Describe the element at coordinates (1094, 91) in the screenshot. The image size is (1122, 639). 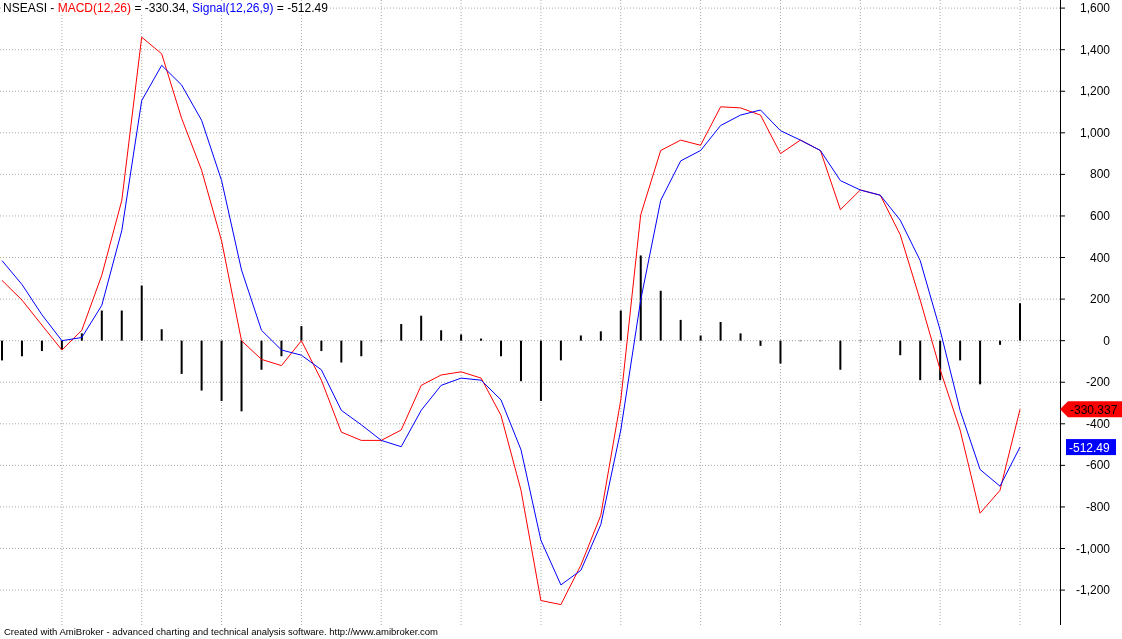
I see `axis-tick-label: 1,200` at that location.